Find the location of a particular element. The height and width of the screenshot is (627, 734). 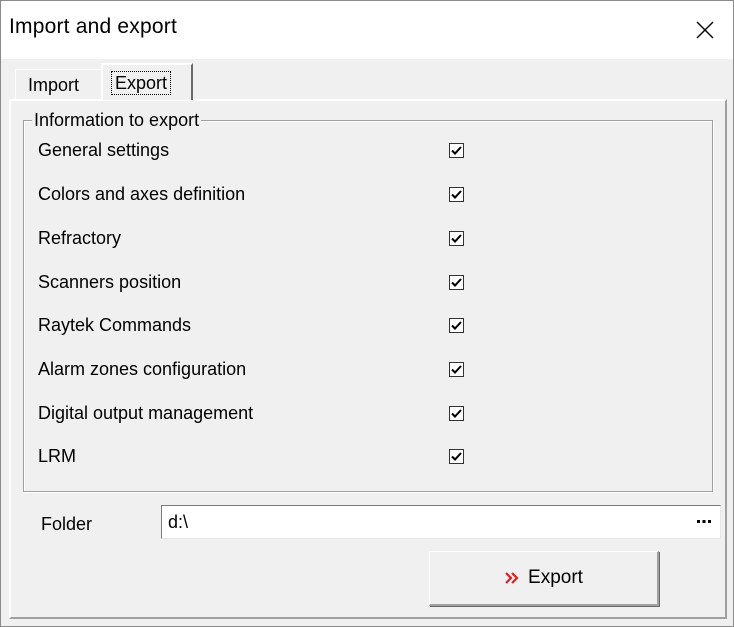

window-title: Import and export is located at coordinates (93, 26).